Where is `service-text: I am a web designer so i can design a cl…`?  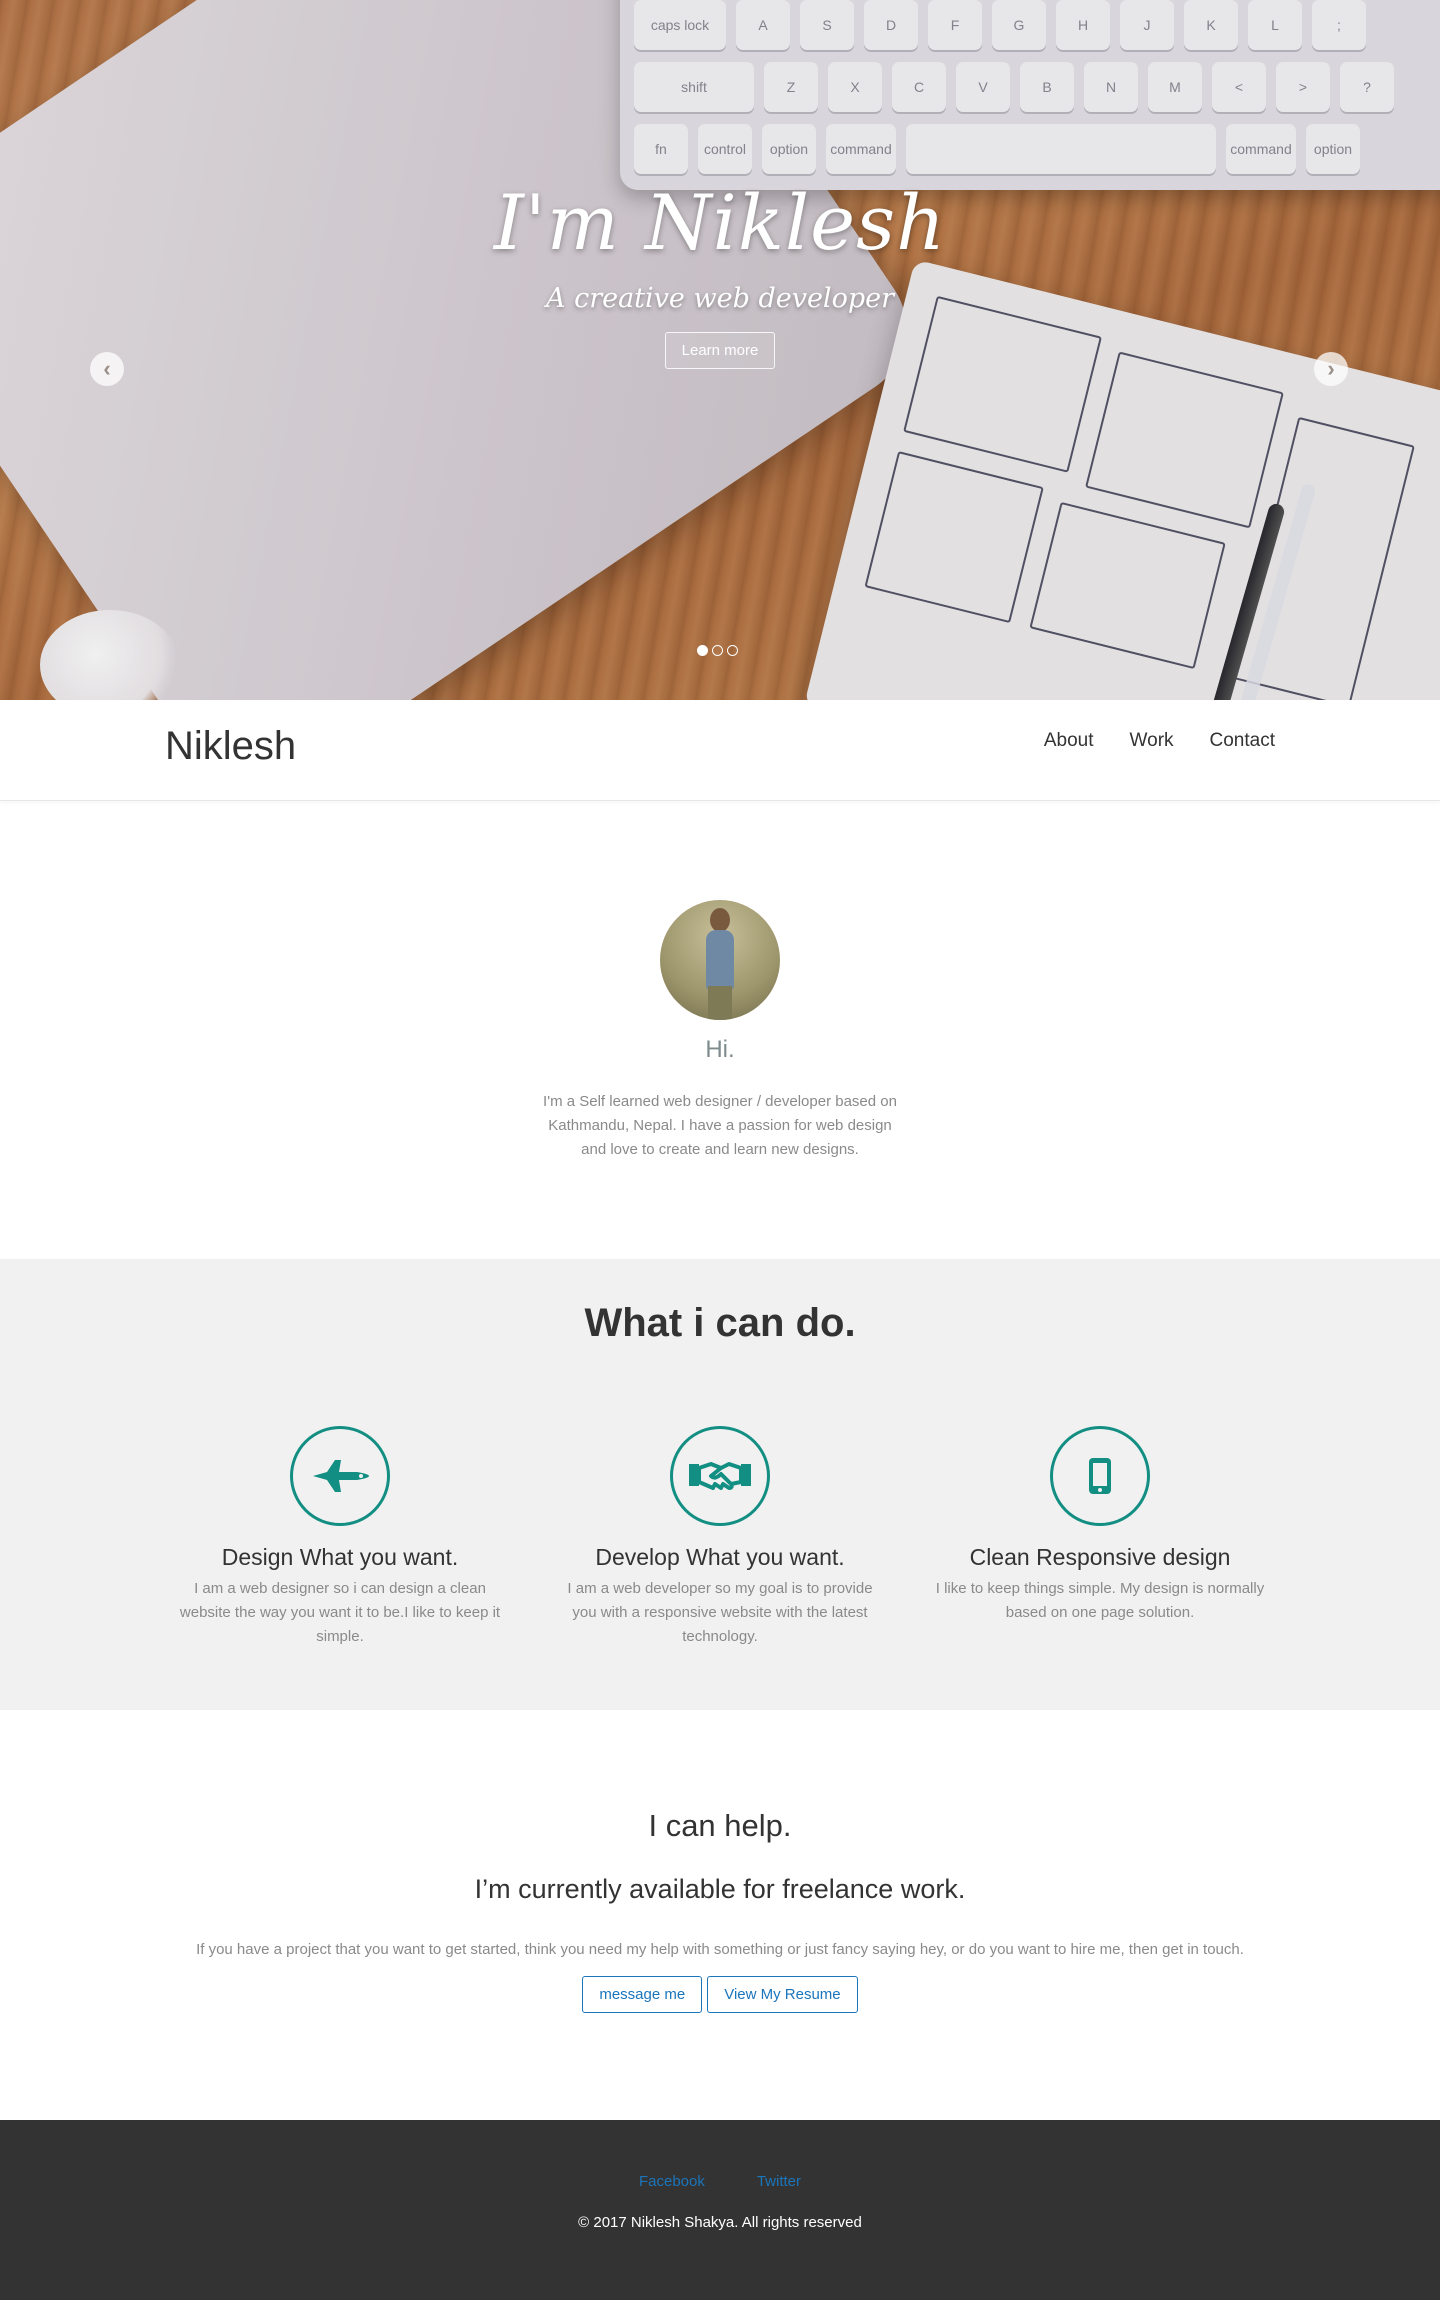
service-text: I am a web designer so i can design a cl… is located at coordinates (340, 1612).